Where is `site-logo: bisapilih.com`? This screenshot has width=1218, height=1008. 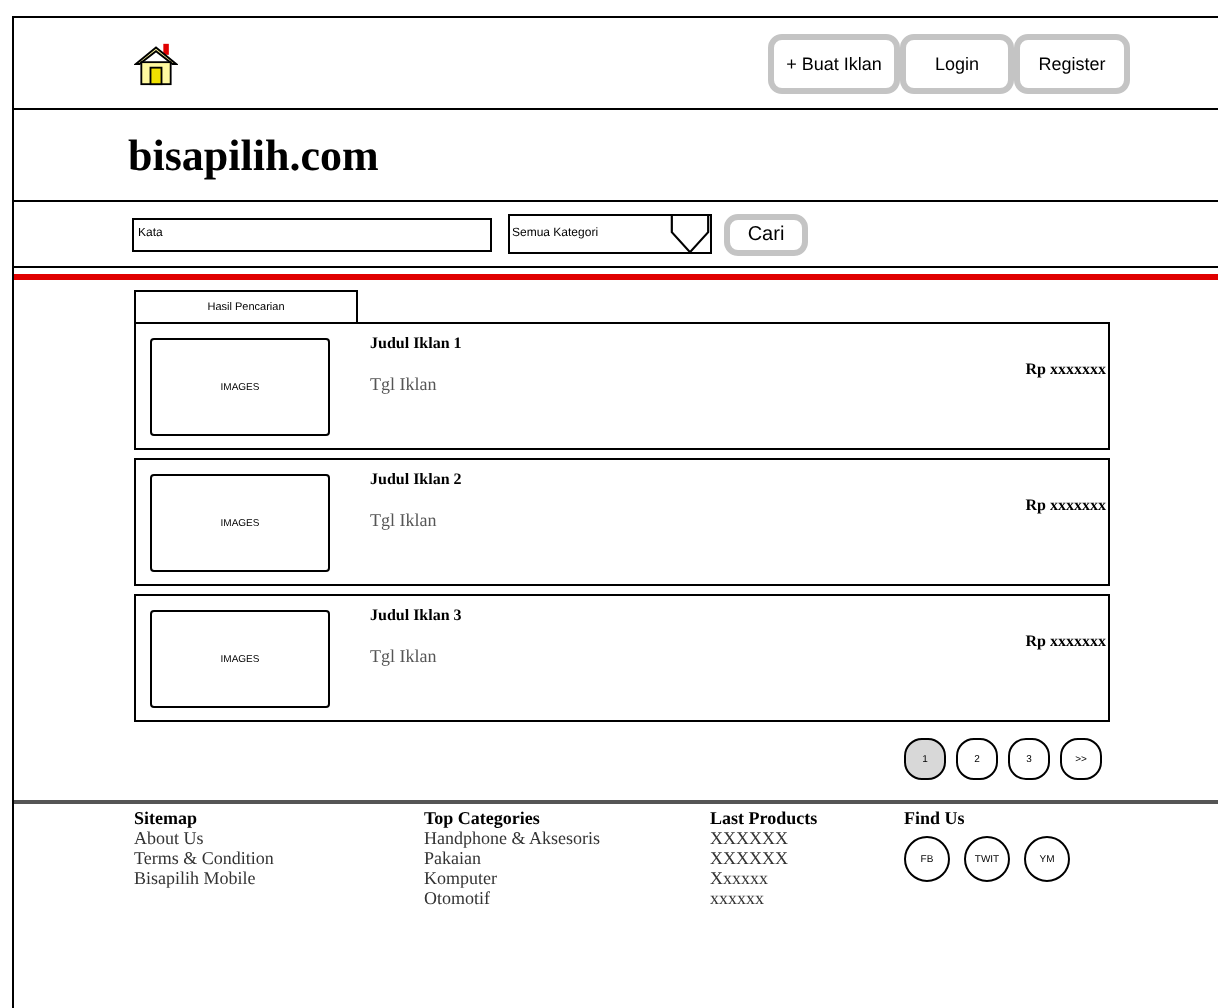 site-logo: bisapilih.com is located at coordinates (253, 155).